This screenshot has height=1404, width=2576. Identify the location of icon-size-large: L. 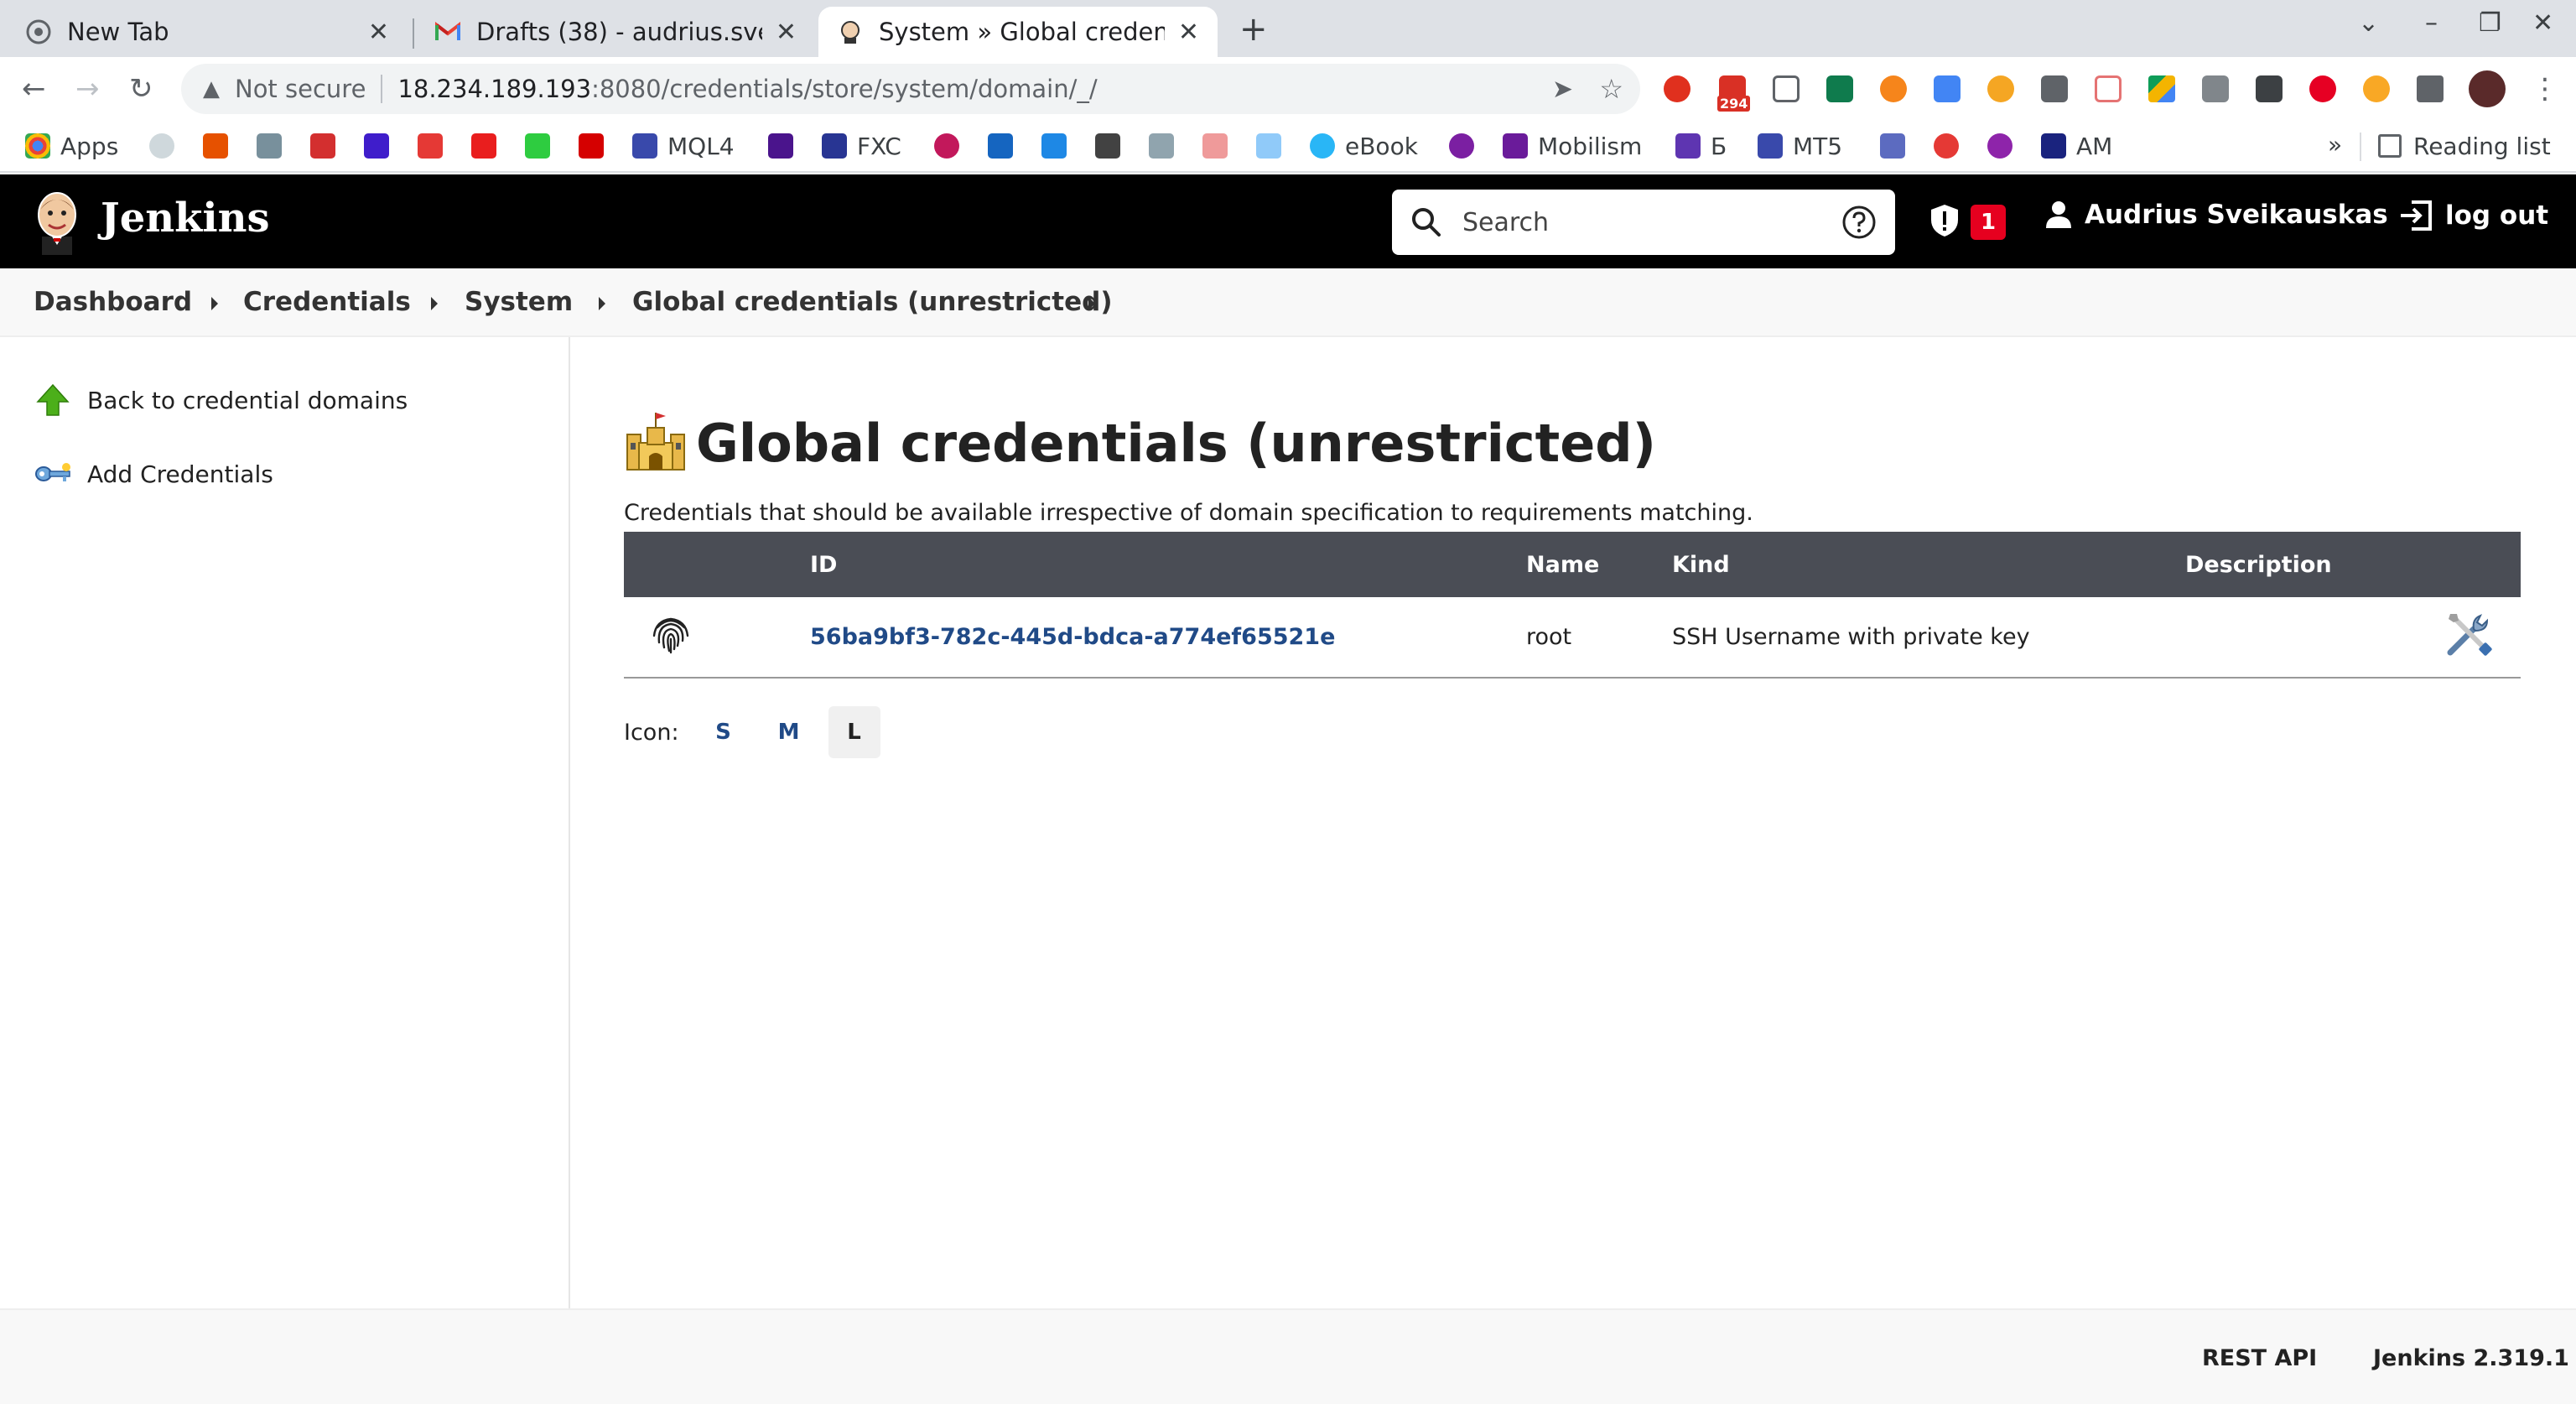
(854, 732).